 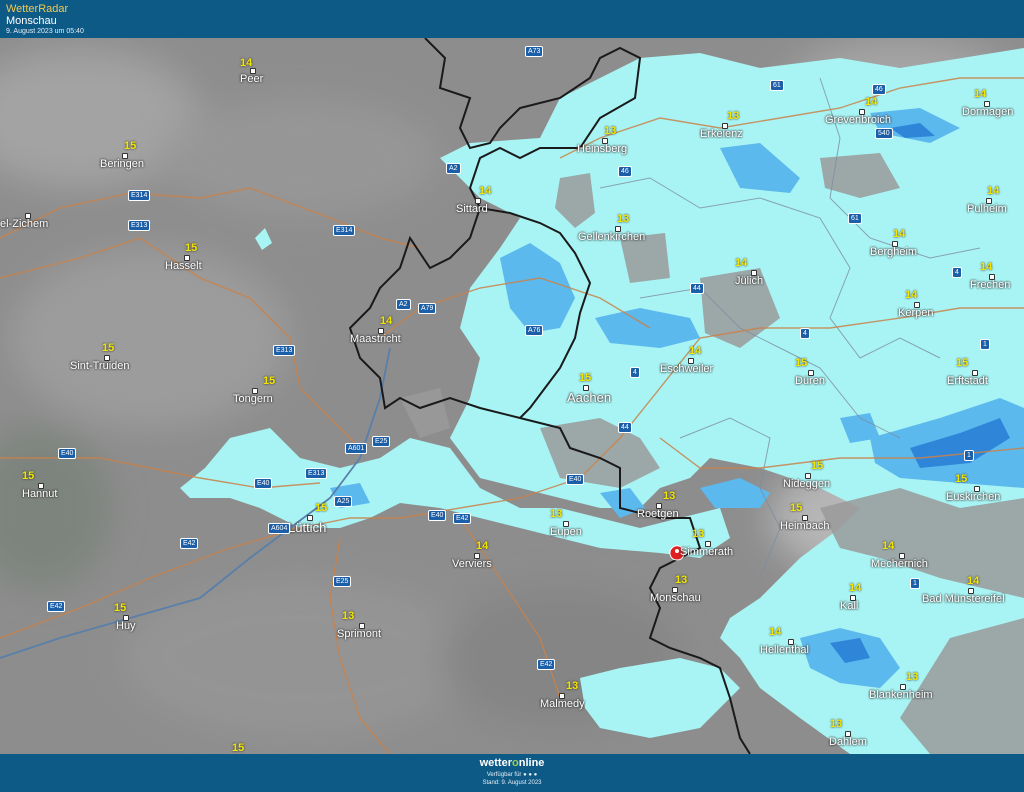 What do you see at coordinates (24, 224) in the screenshot?
I see `city-label: el-Zichem` at bounding box center [24, 224].